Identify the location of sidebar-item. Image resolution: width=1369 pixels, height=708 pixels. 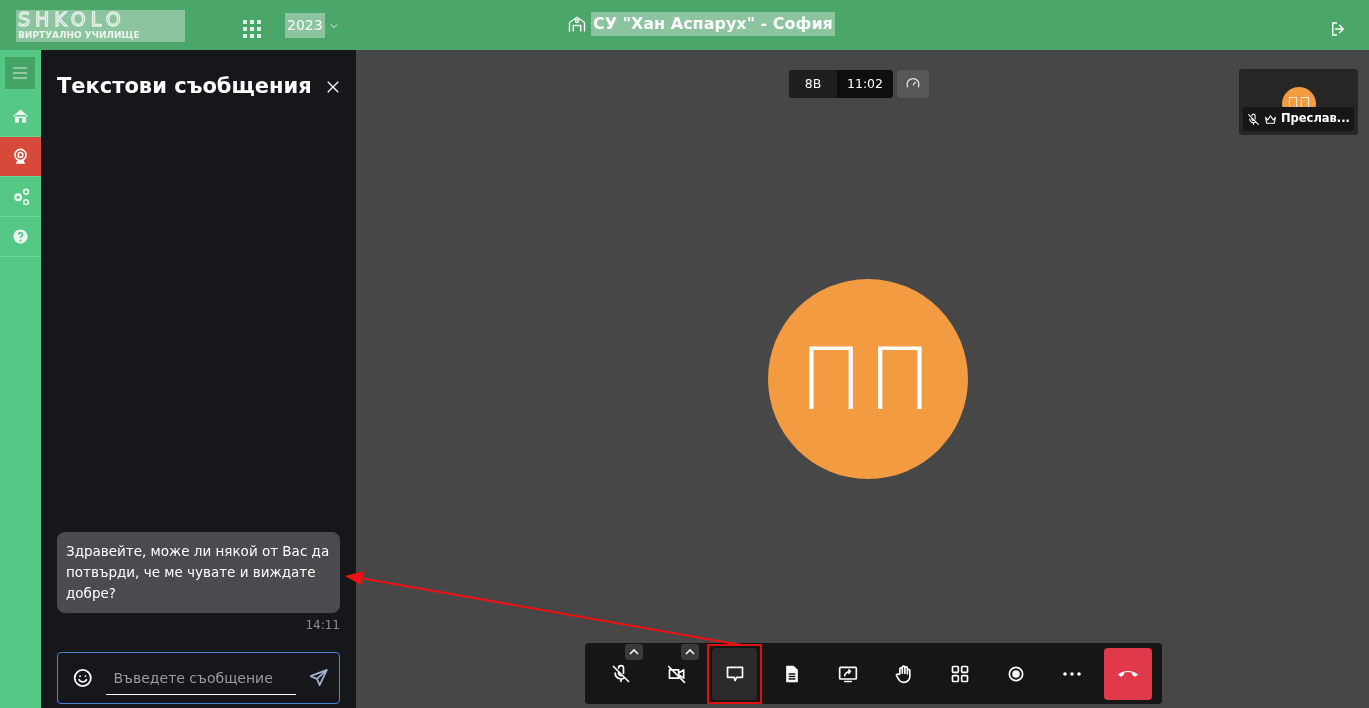
(20, 157).